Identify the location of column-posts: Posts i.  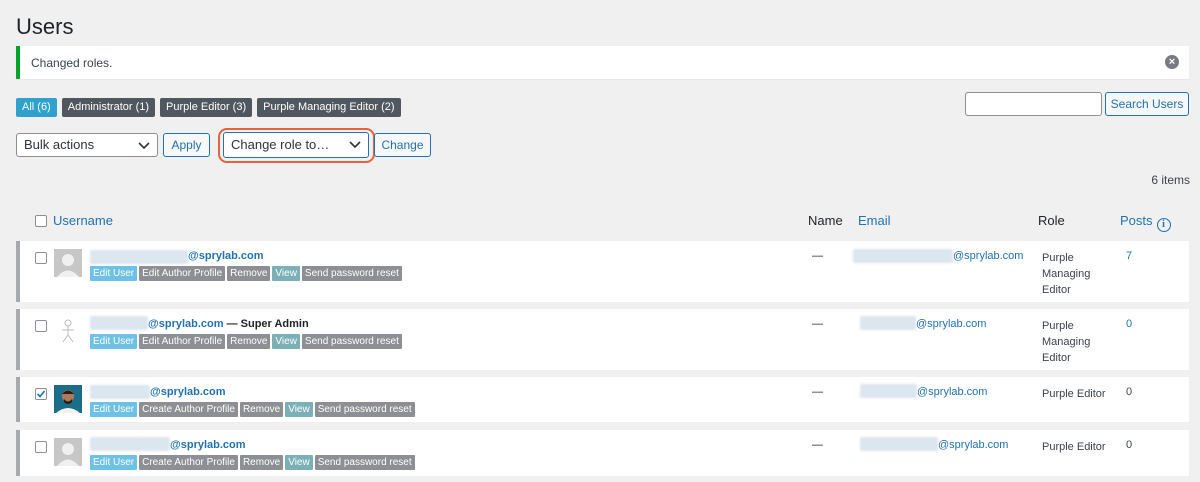
(1145, 222).